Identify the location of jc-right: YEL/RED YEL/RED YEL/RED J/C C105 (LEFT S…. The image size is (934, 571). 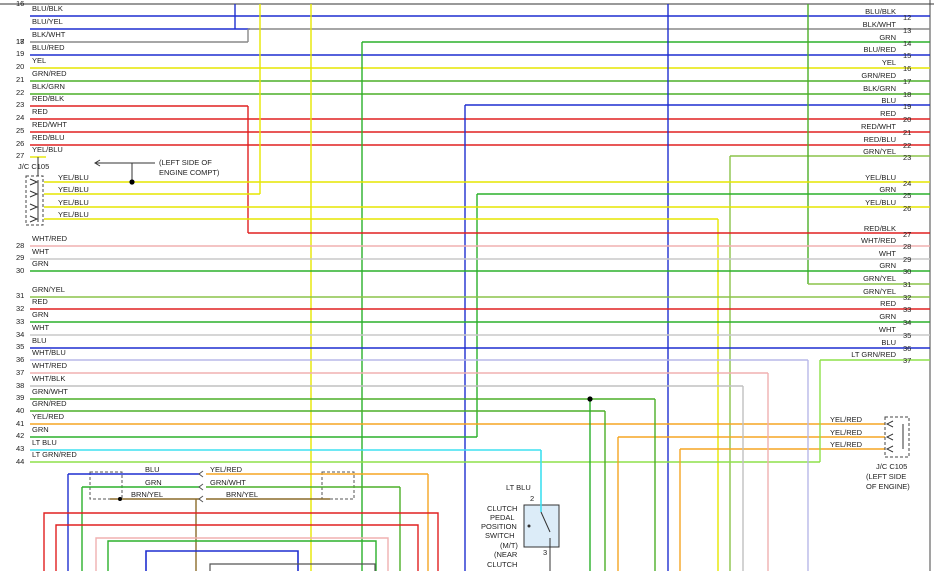
(870, 453).